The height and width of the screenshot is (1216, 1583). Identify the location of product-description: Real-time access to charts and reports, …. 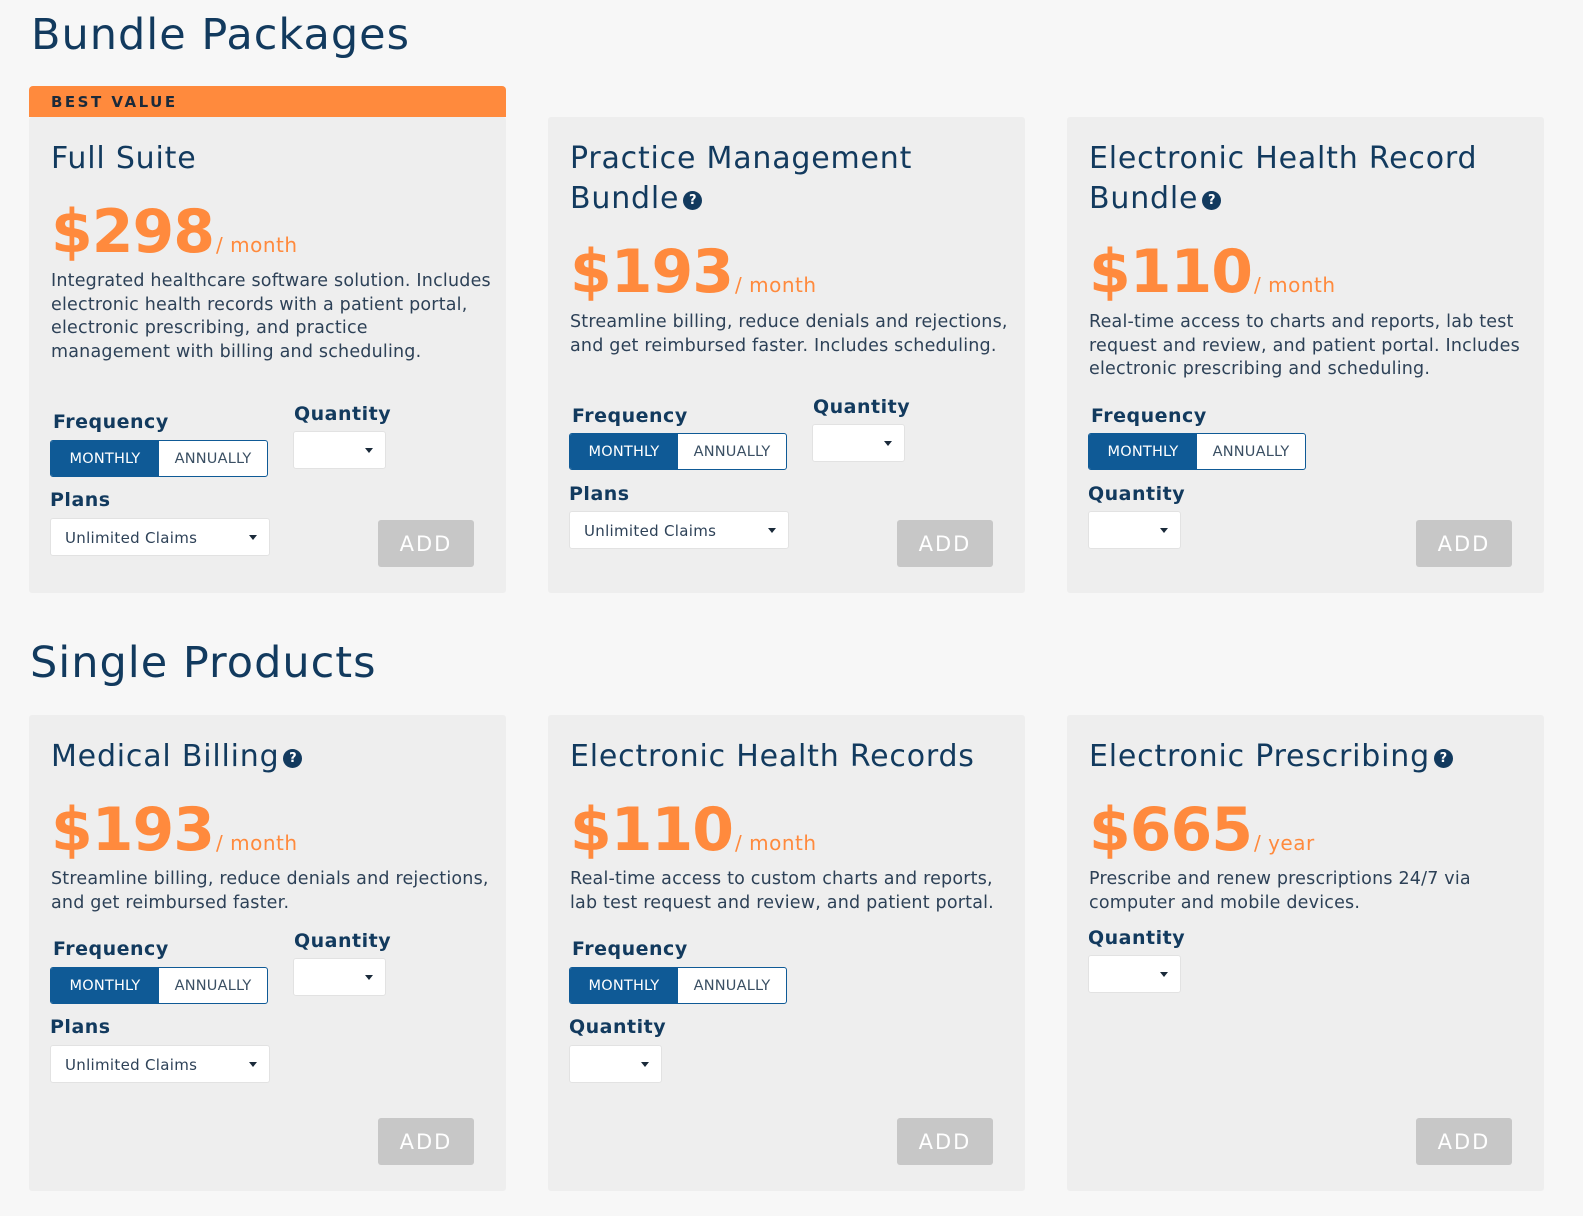
(1304, 345).